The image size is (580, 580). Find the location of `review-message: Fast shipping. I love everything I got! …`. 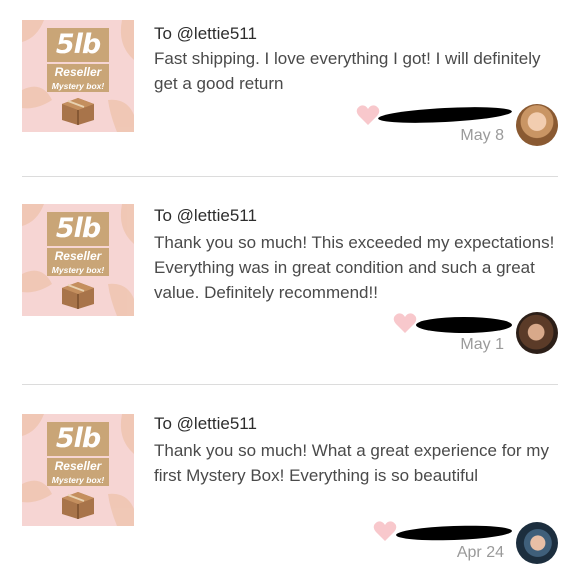

review-message: Fast shipping. I love everything I got! … is located at coordinates (347, 71).